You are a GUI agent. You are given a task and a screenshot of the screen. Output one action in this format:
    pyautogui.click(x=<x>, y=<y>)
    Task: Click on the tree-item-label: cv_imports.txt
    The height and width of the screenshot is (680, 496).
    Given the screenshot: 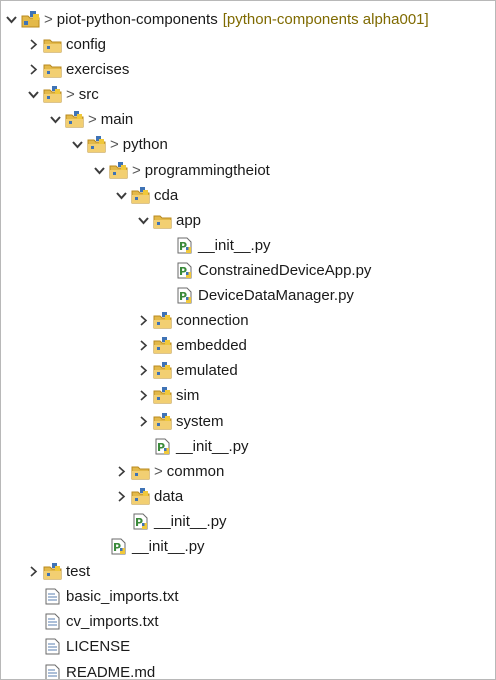 What is the action you would take?
    pyautogui.click(x=112, y=622)
    